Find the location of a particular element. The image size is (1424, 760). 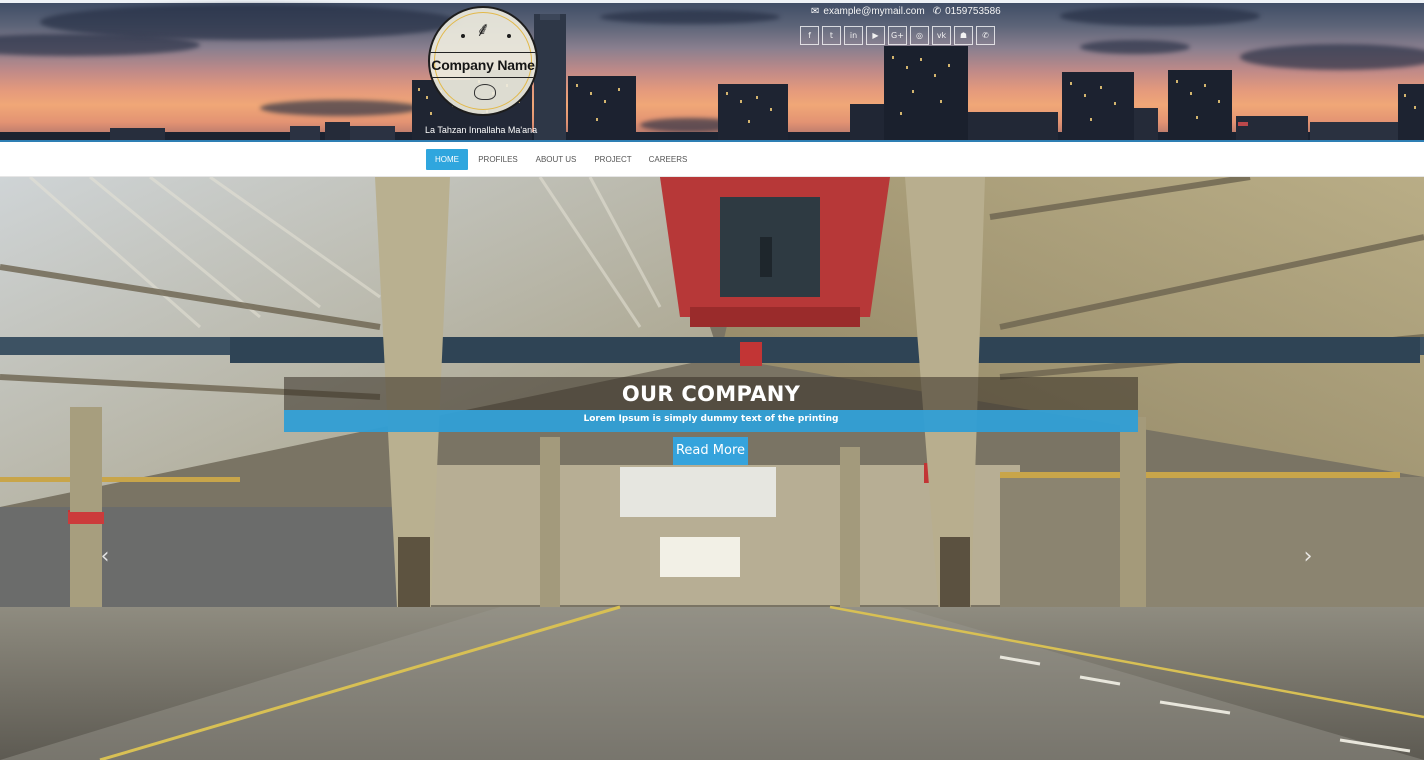

company-tagline: La Tahzan Innallaha Ma'ana is located at coordinates (481, 130).